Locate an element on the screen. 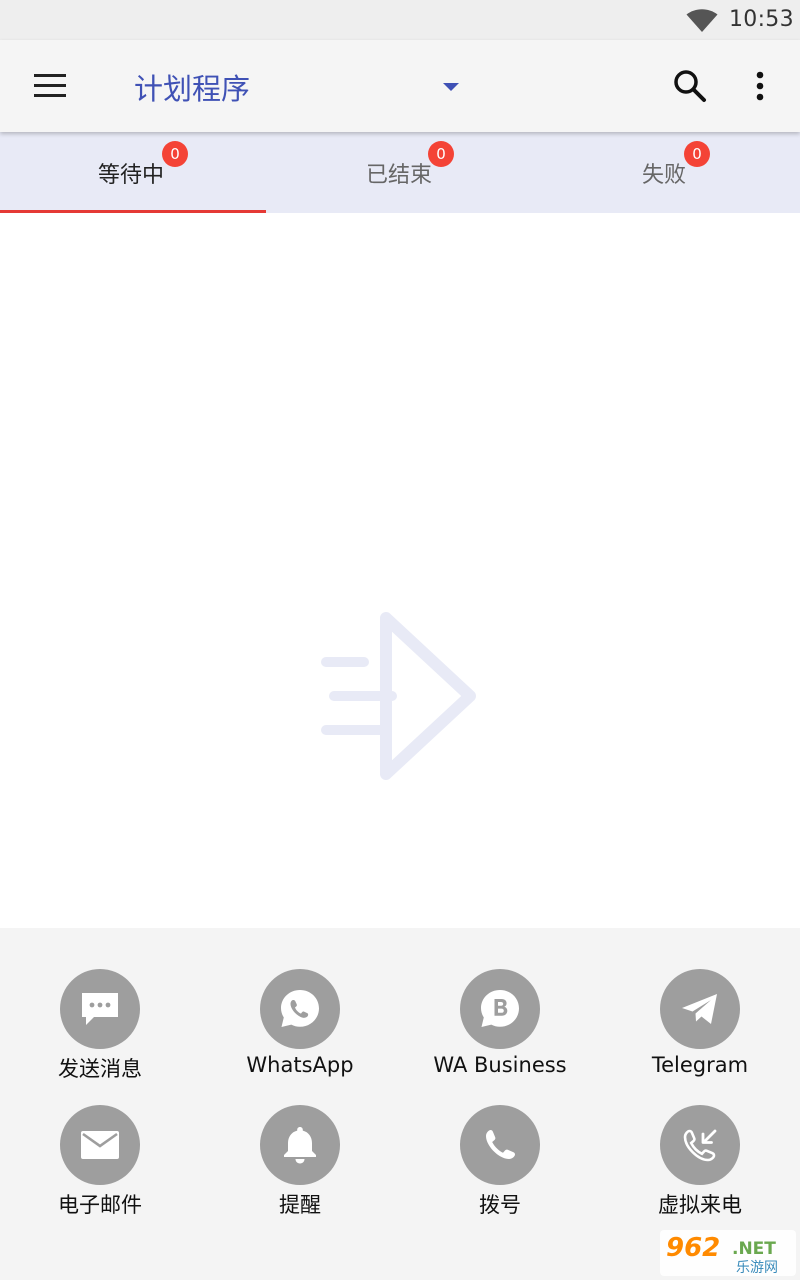 The height and width of the screenshot is (1280, 800). action-label: 电子邮件 is located at coordinates (100, 1205).